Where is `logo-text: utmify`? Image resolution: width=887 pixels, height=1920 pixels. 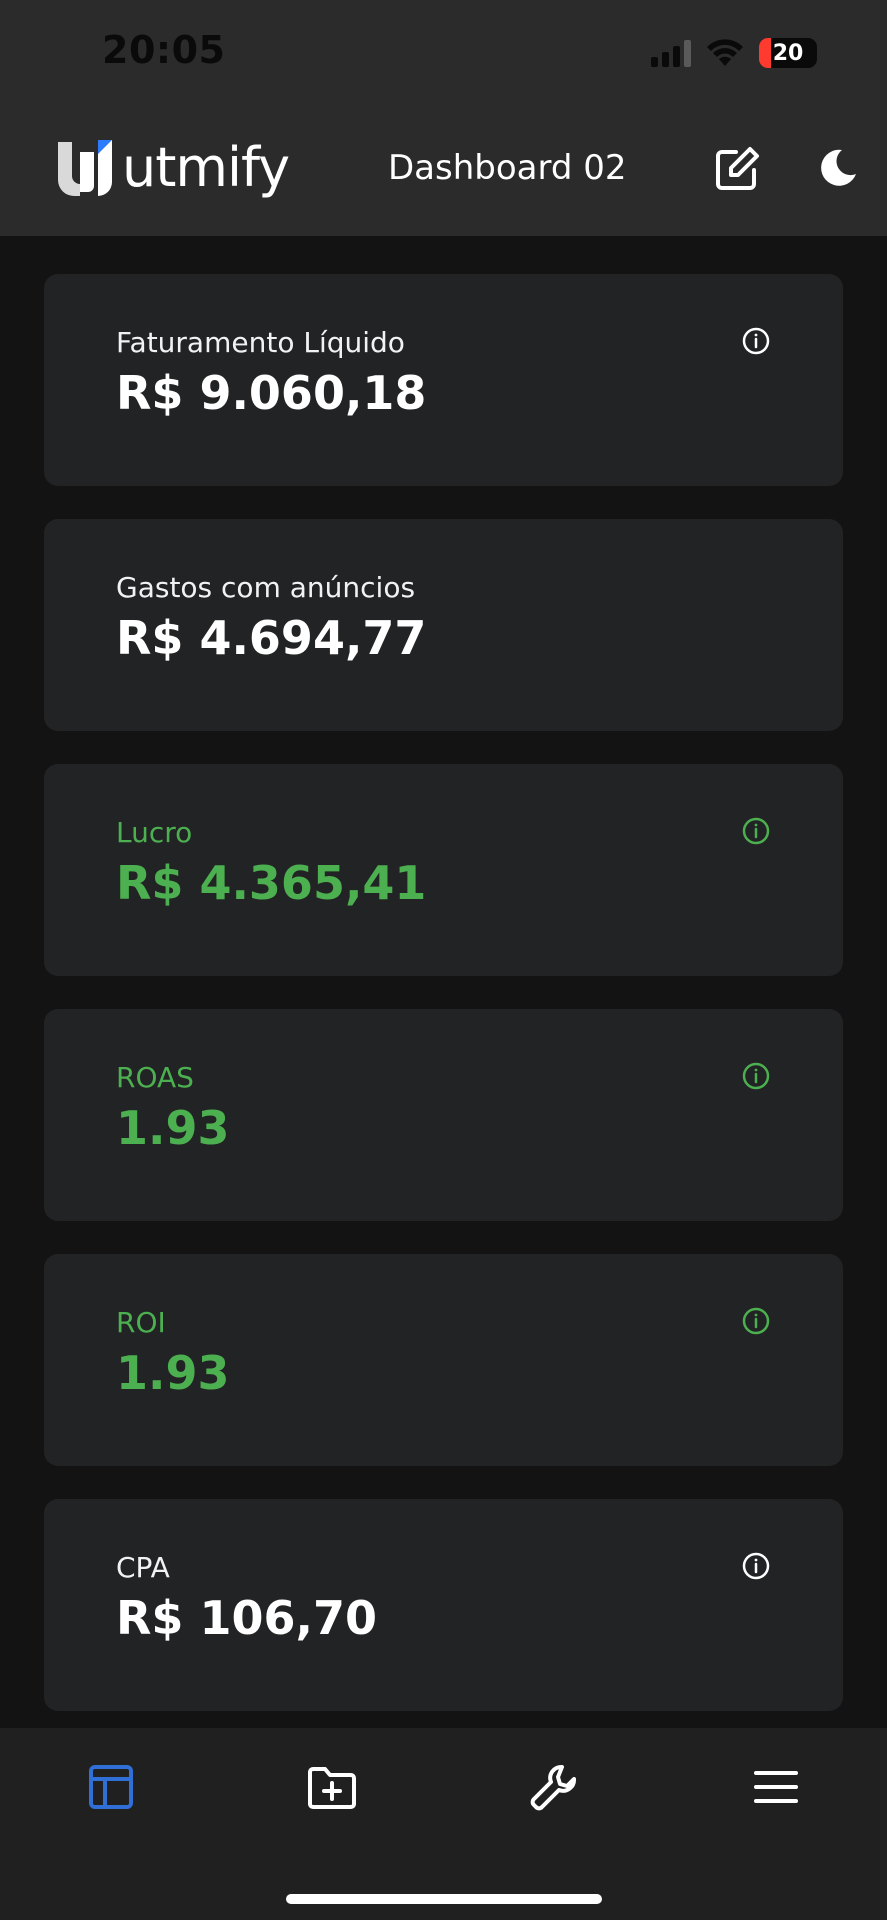
logo-text: utmify is located at coordinates (206, 167).